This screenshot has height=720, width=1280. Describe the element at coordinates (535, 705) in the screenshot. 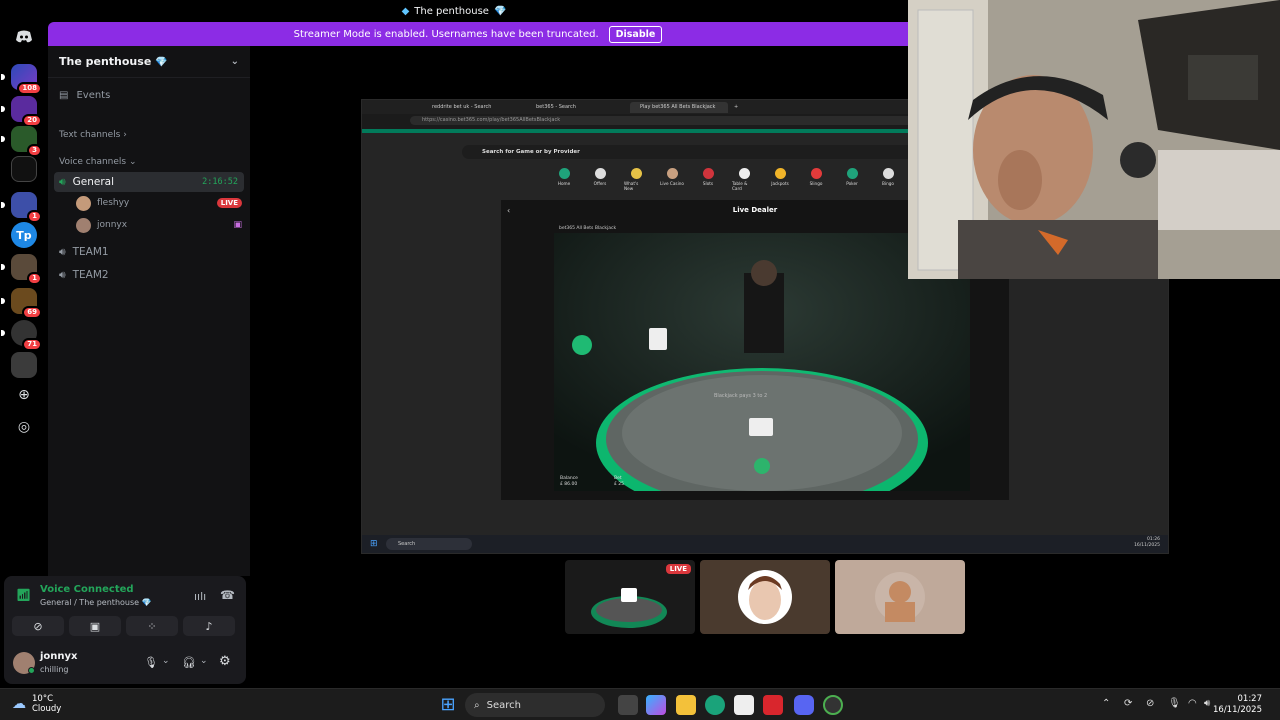

I see `taskbar-search: ⌕ Search` at that location.